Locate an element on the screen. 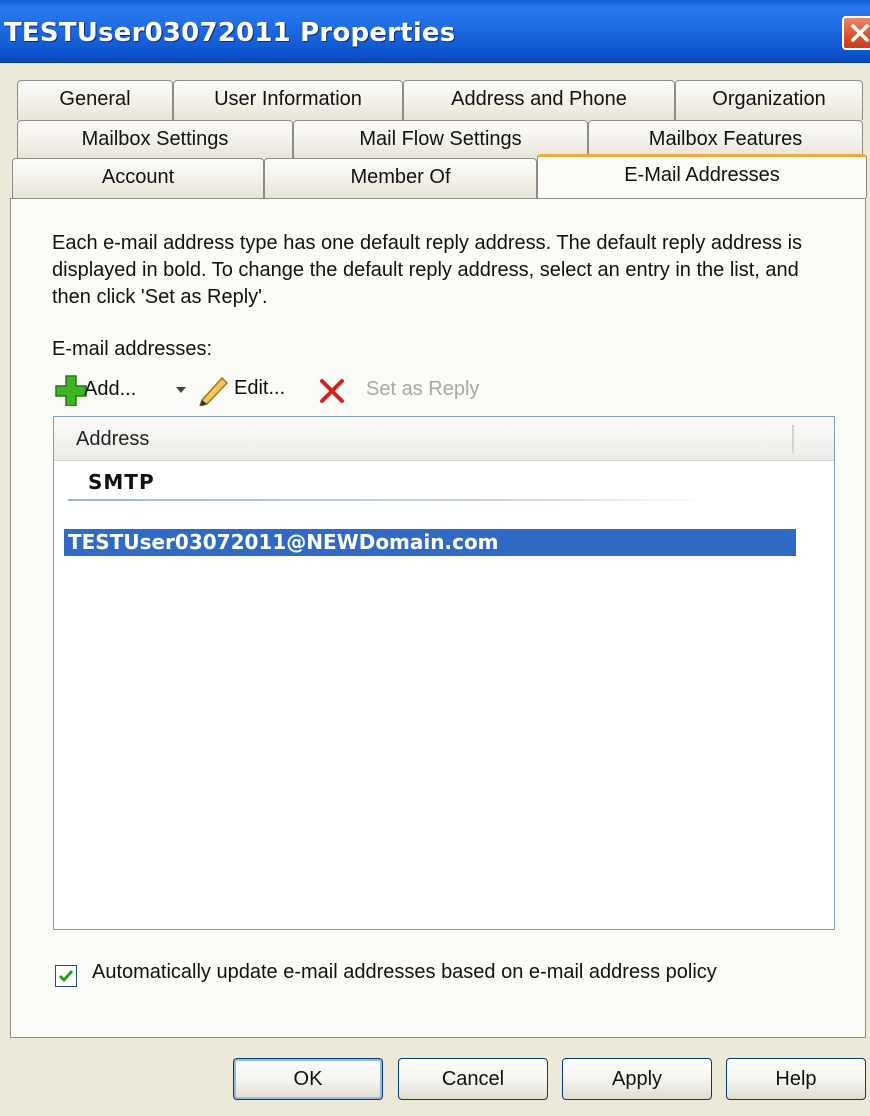  add-dropdown-button is located at coordinates (181, 389).